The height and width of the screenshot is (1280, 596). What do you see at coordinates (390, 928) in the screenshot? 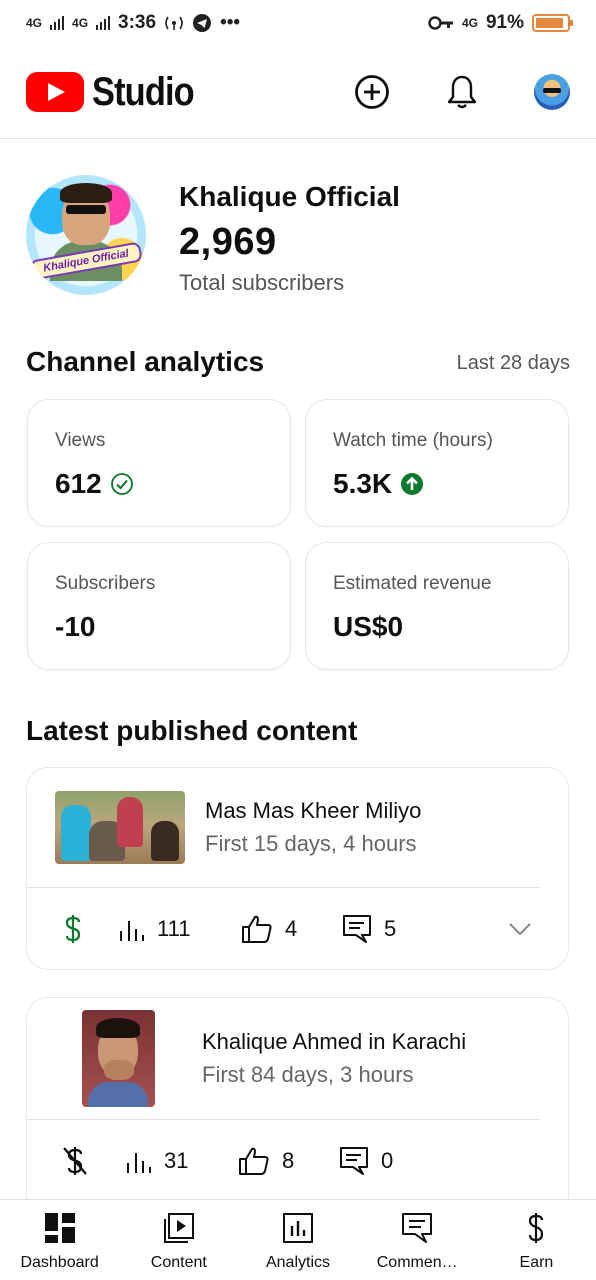
I see `video-comments: 5` at bounding box center [390, 928].